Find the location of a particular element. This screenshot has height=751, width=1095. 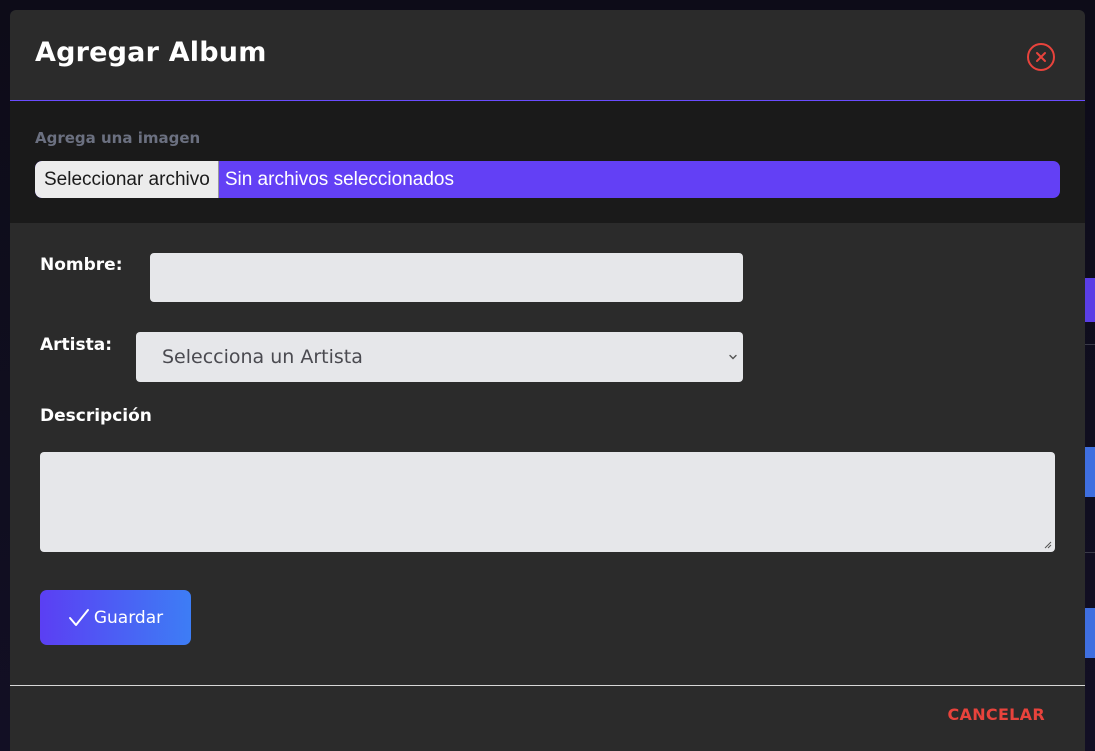

close-button is located at coordinates (1041, 57).